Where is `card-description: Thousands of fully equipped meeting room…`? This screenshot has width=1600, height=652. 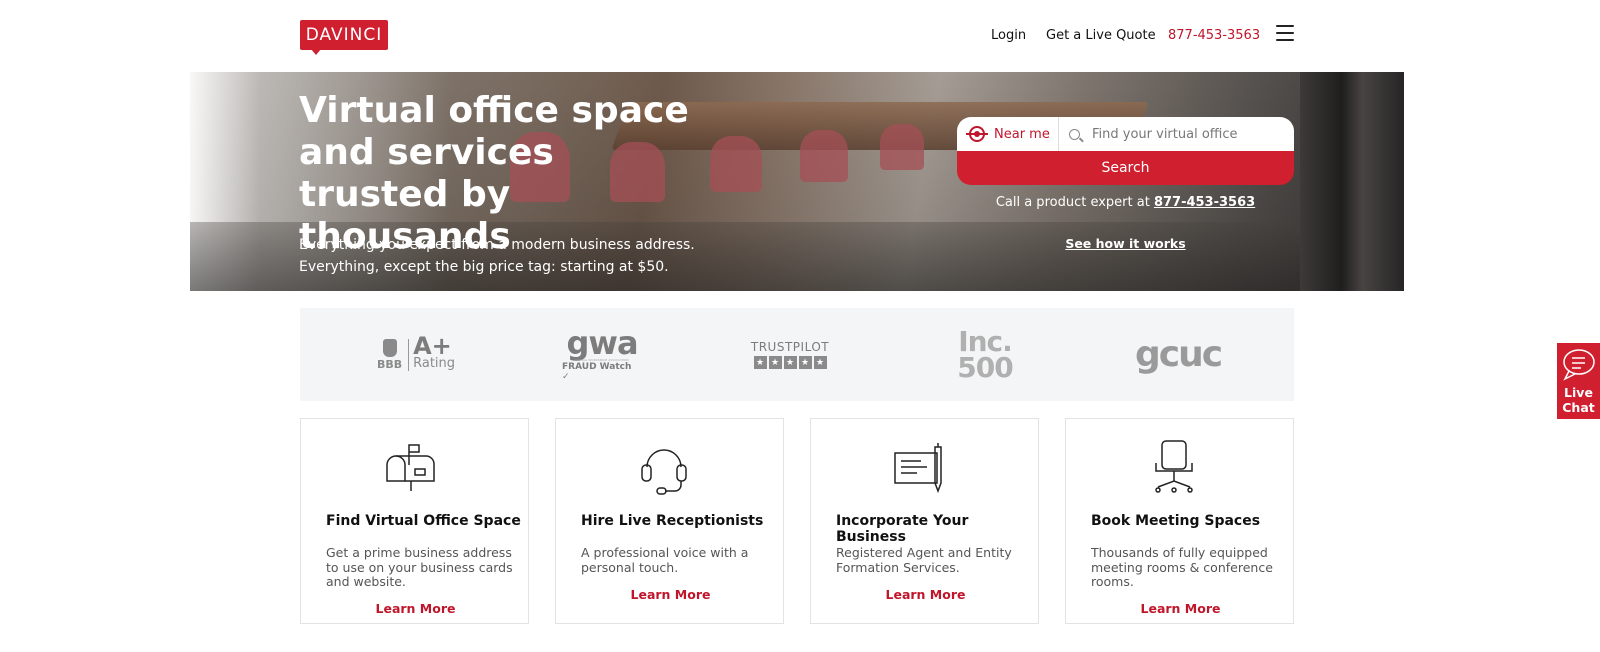 card-description: Thousands of fully equipped meeting room… is located at coordinates (1182, 567).